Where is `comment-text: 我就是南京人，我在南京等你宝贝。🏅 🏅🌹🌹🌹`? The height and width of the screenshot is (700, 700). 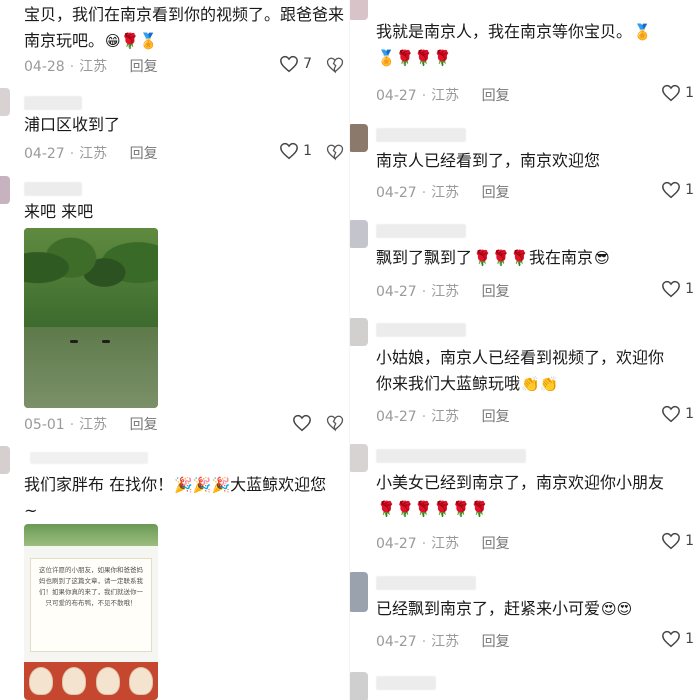 comment-text: 我就是南京人，我在南京等你宝贝。🏅 🏅🌹🌹🌹 is located at coordinates (535, 45).